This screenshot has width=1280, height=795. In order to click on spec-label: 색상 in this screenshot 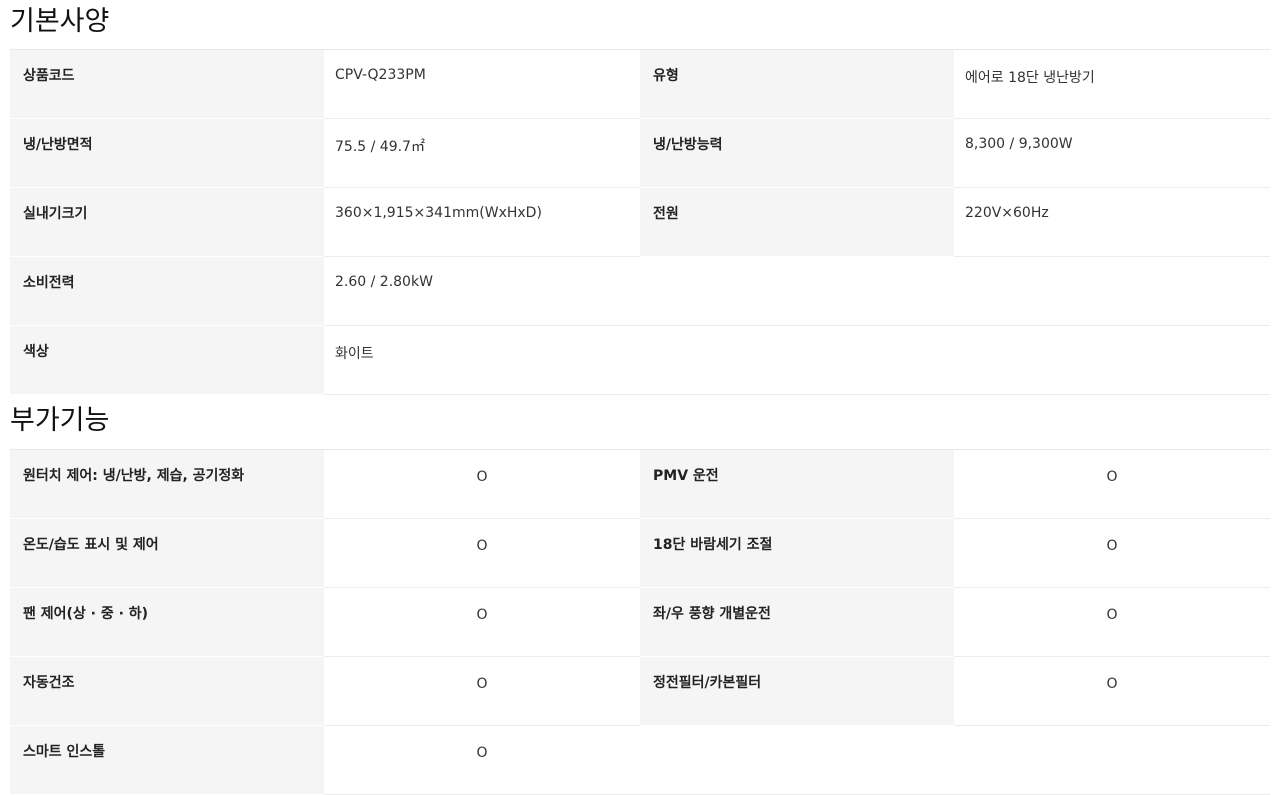, I will do `click(167, 360)`.